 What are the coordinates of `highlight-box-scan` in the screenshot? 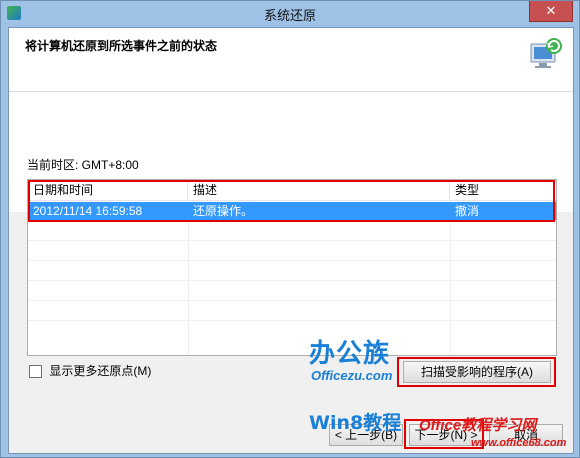 It's located at (476, 372).